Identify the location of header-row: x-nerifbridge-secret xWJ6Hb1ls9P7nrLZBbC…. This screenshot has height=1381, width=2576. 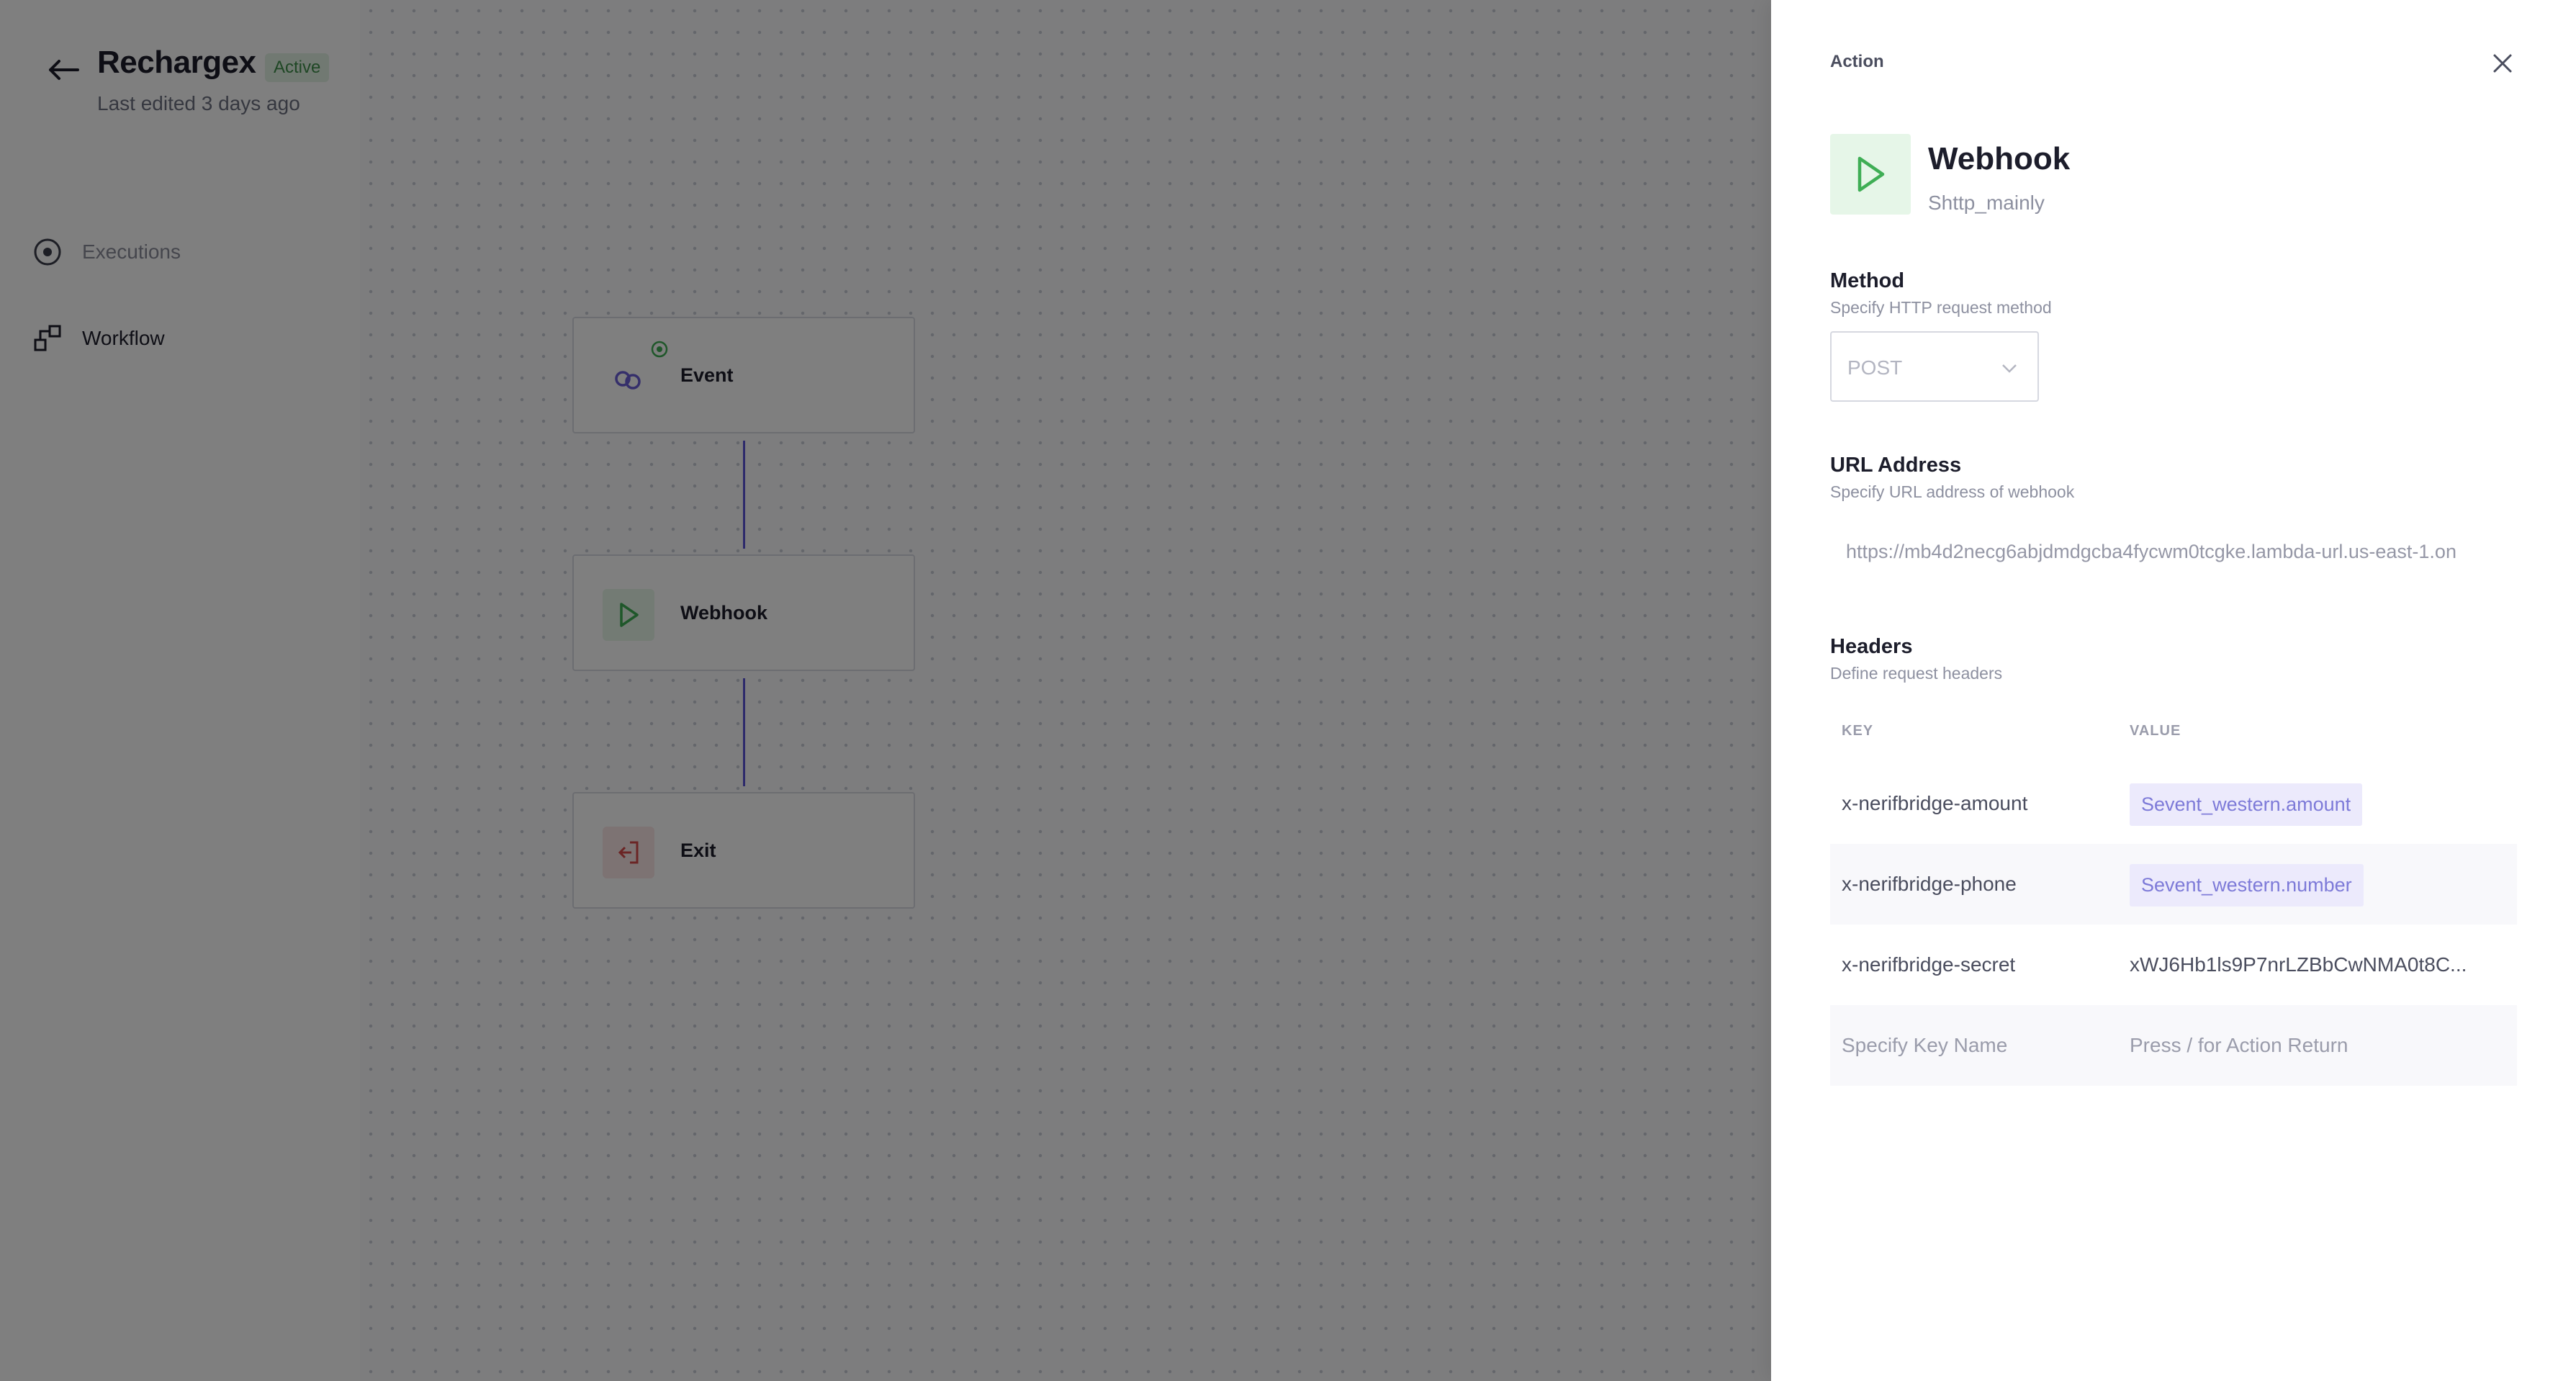
(2173, 965).